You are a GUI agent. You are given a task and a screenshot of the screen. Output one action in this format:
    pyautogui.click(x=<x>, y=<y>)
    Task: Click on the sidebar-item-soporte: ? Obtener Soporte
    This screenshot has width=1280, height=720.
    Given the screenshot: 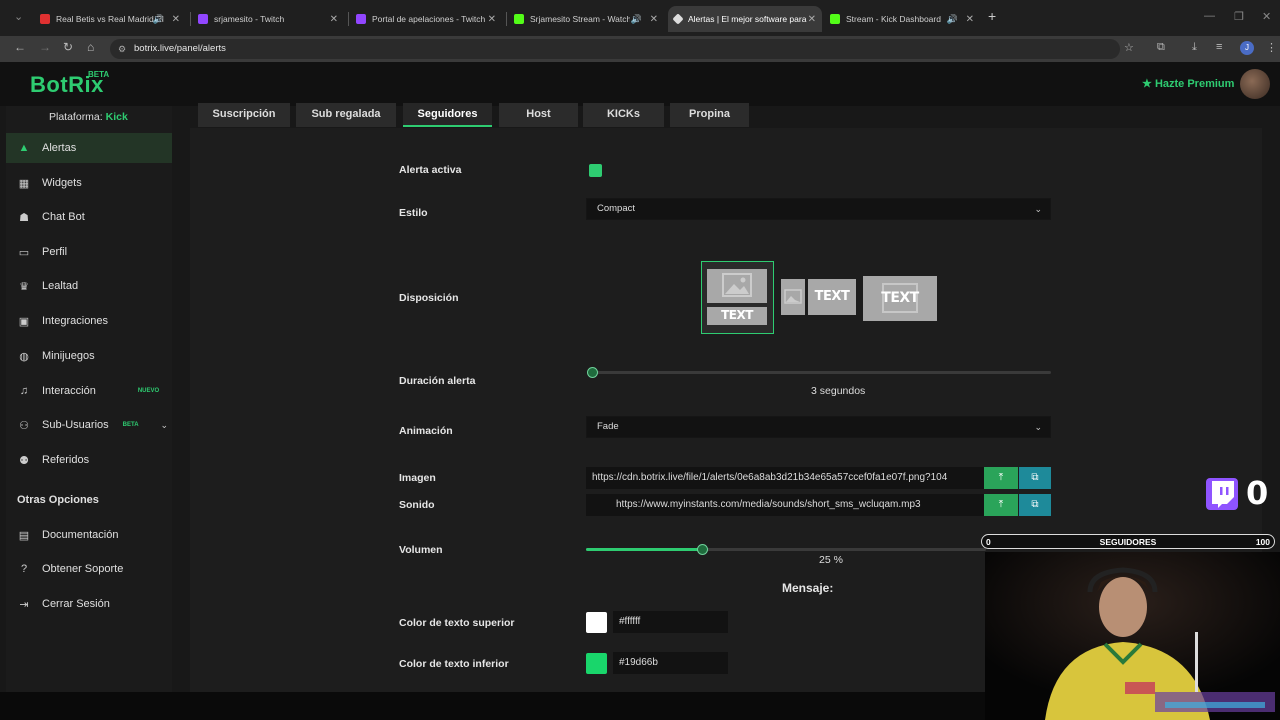 What is the action you would take?
    pyautogui.click(x=89, y=569)
    